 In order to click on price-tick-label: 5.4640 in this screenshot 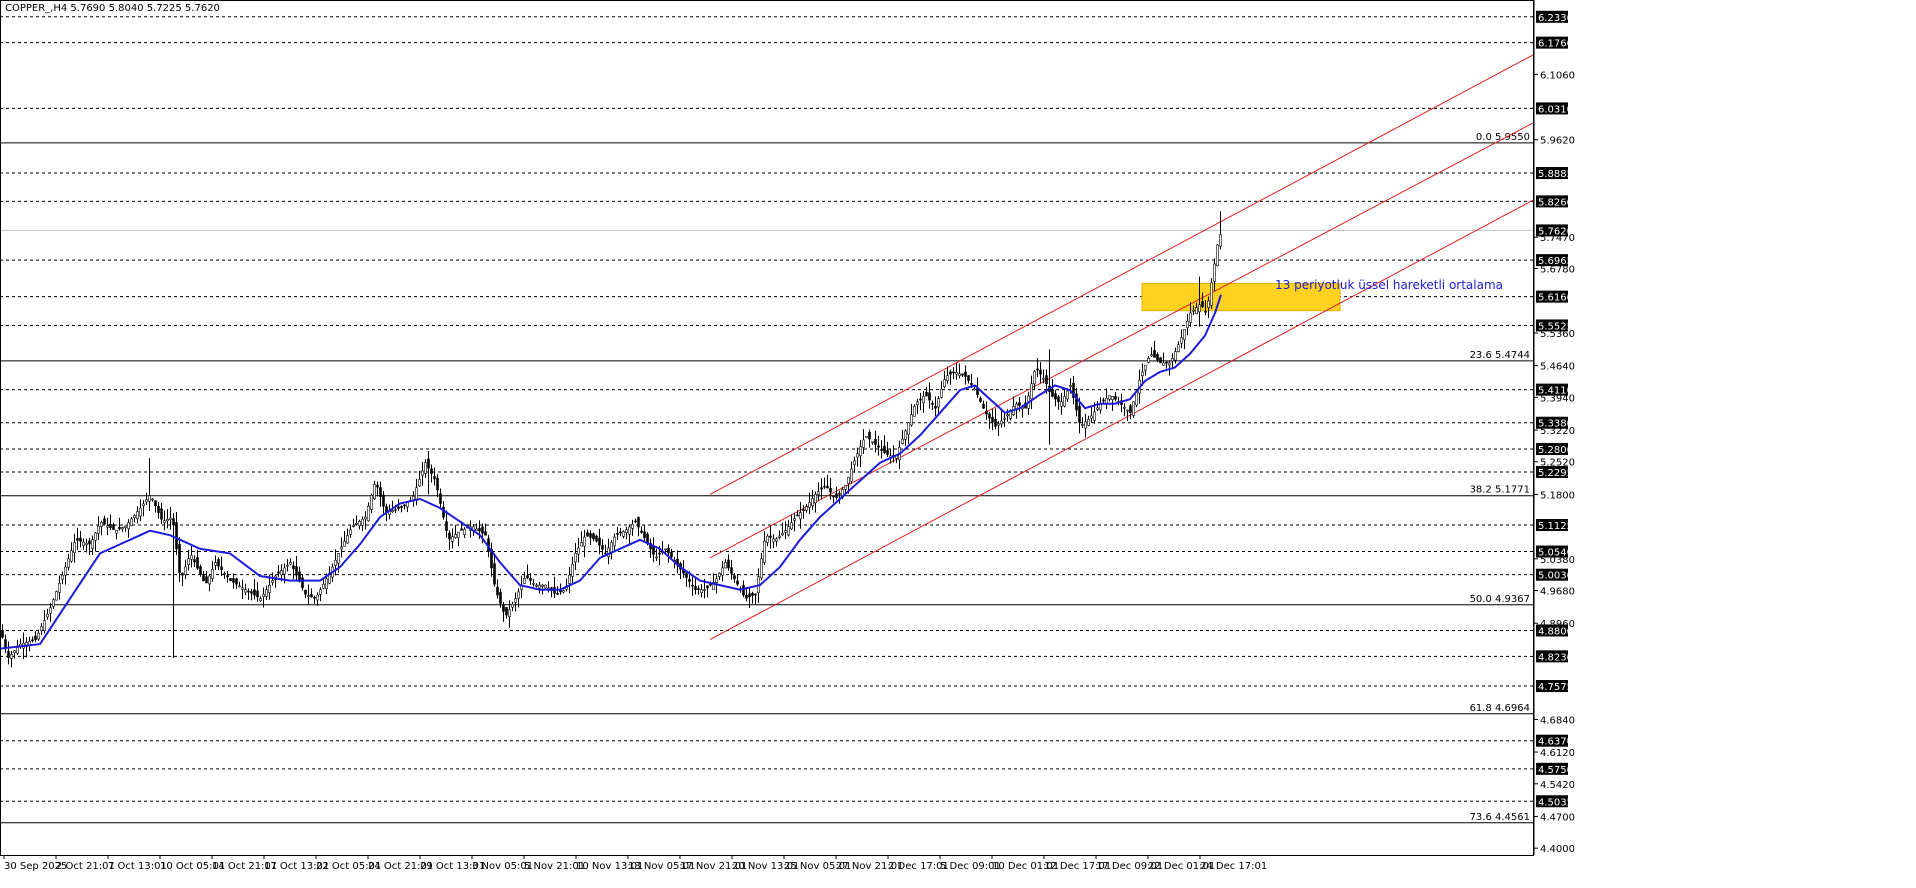, I will do `click(1557, 367)`.